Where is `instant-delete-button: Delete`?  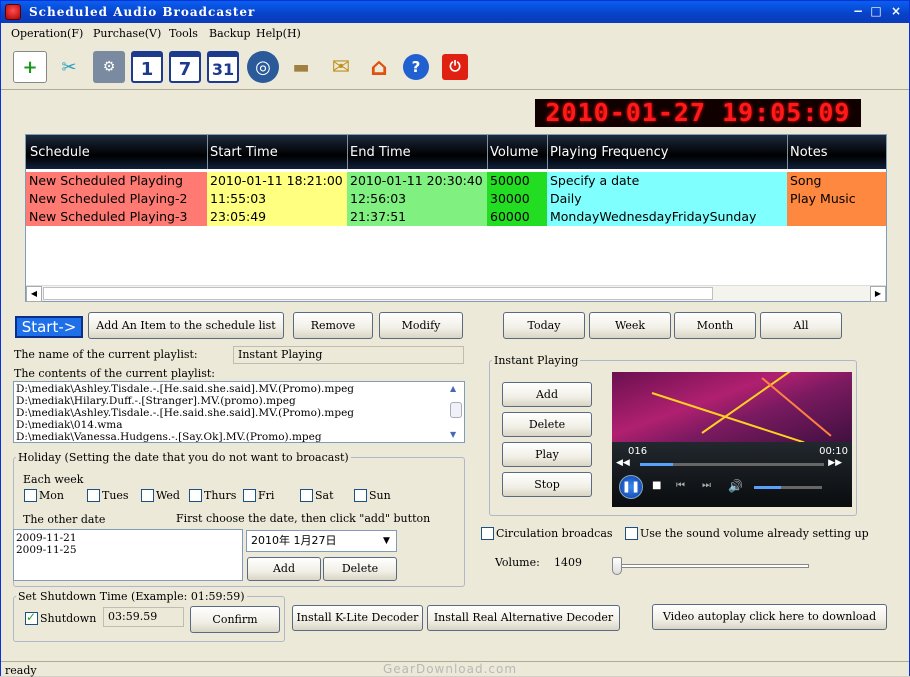 instant-delete-button: Delete is located at coordinates (547, 424).